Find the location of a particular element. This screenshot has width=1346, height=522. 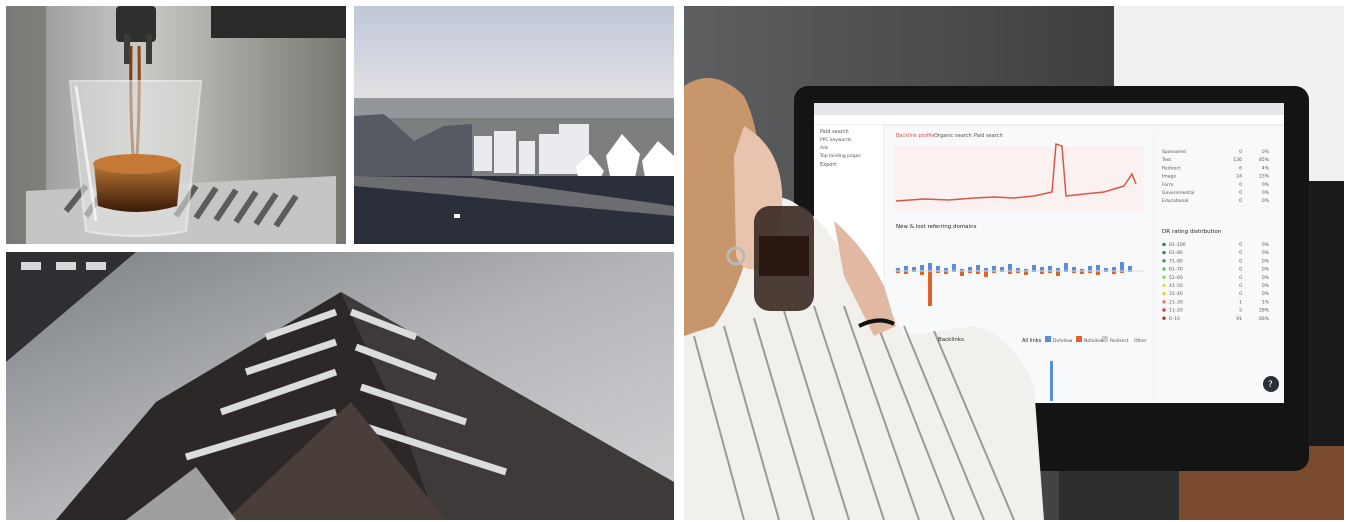

dr-row-label: 0–10 is located at coordinates (1174, 319).